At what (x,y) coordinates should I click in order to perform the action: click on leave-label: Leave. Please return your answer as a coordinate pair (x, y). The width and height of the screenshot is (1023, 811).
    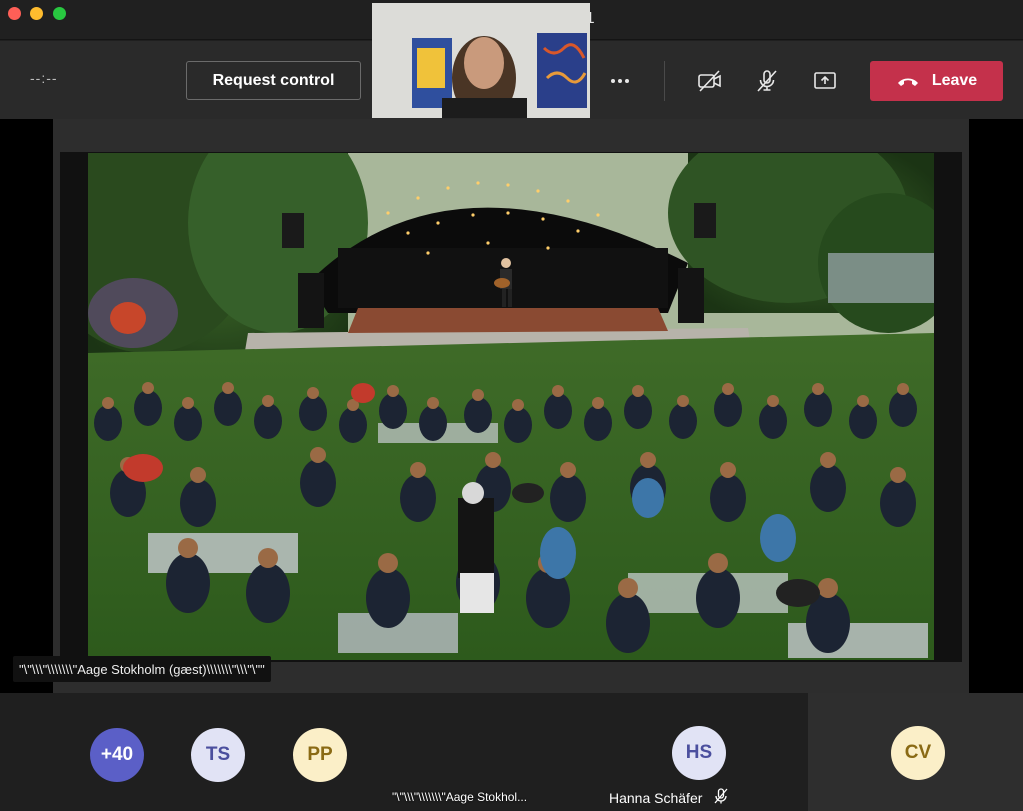
    Looking at the image, I should click on (954, 80).